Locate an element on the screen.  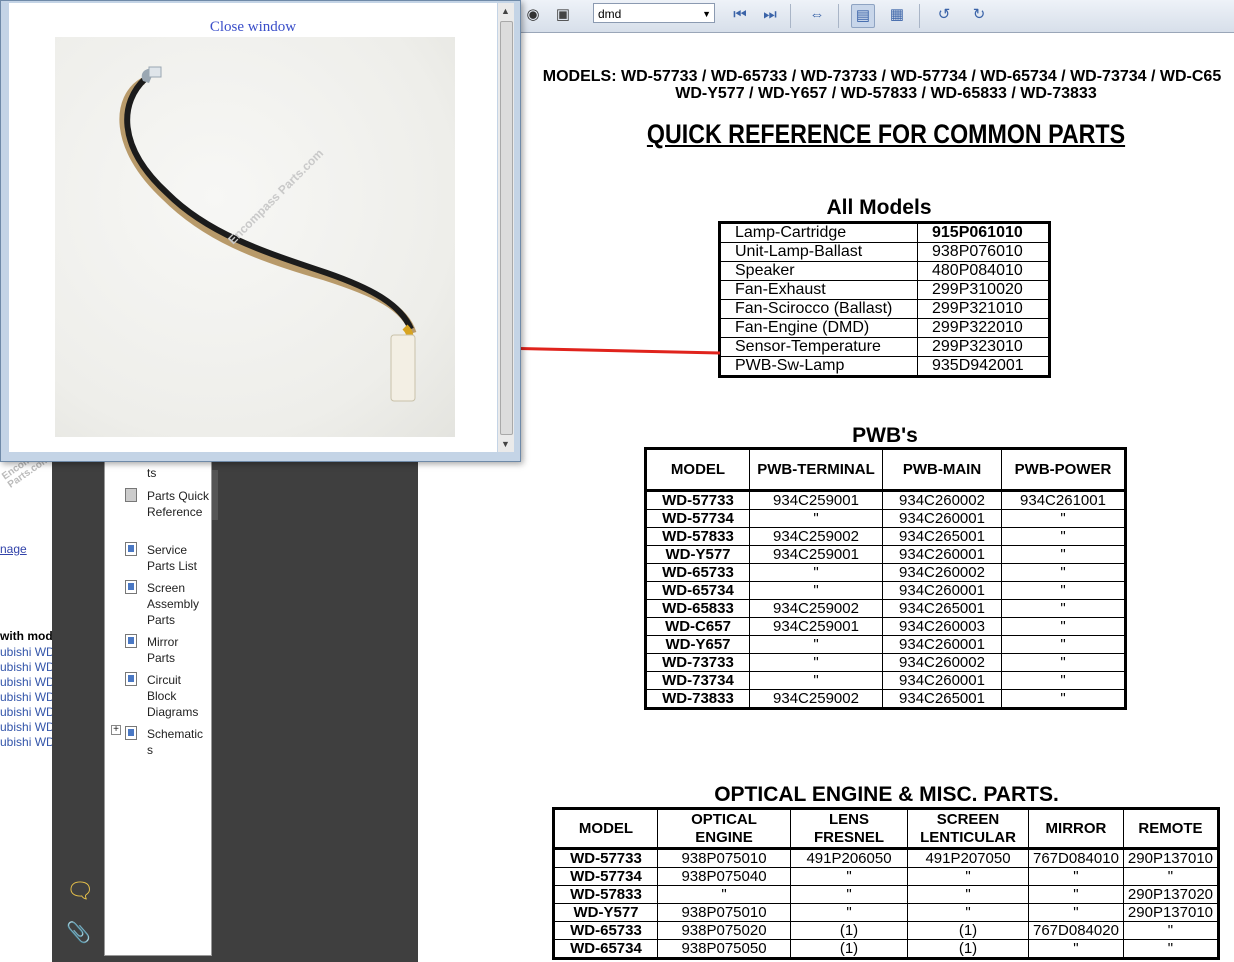
model-cell: WD-65734 is located at coordinates (697, 590).